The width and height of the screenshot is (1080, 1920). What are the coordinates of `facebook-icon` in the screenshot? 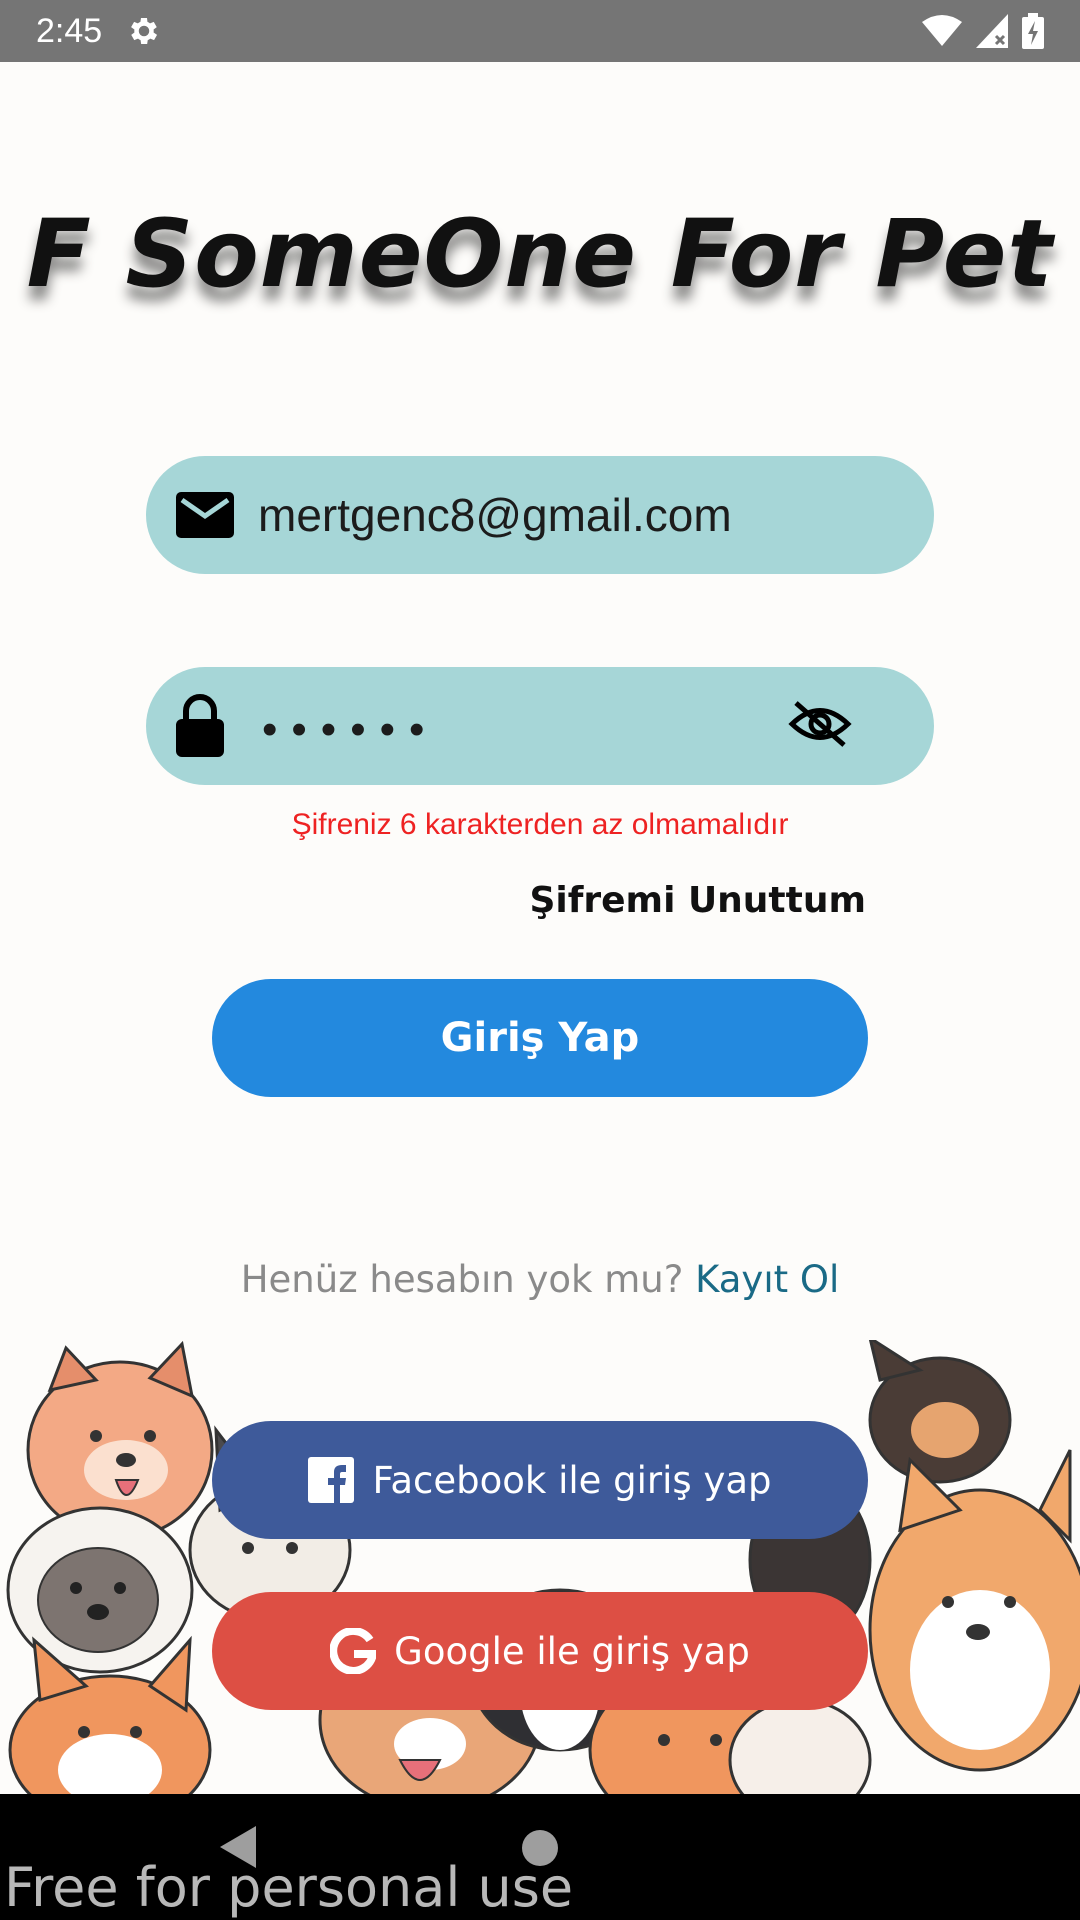 It's located at (331, 1480).